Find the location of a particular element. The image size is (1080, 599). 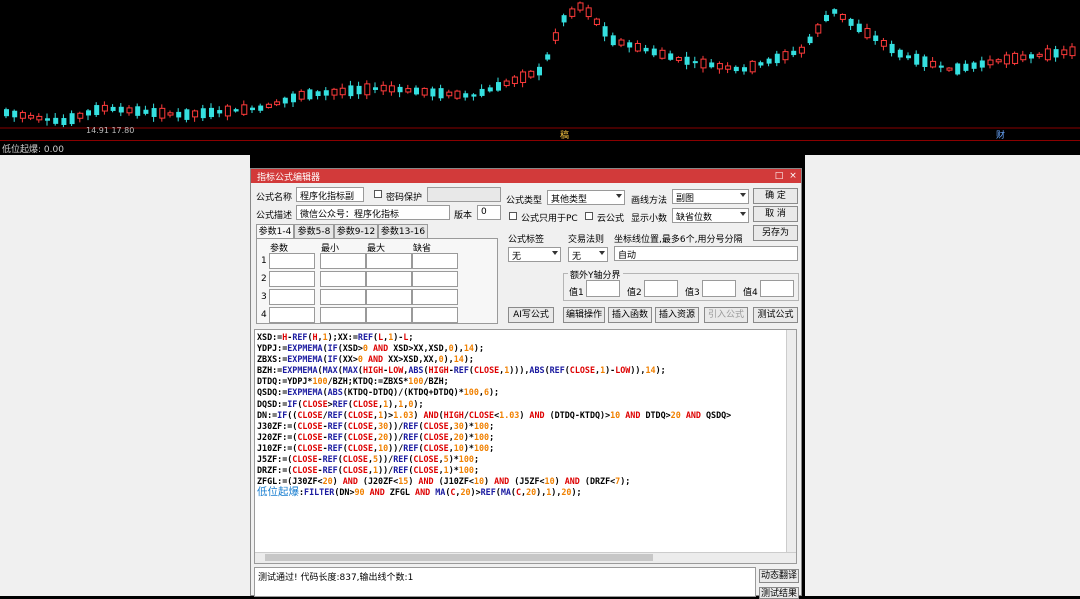

tab-params-13-16: 参数13-16 is located at coordinates (403, 231).